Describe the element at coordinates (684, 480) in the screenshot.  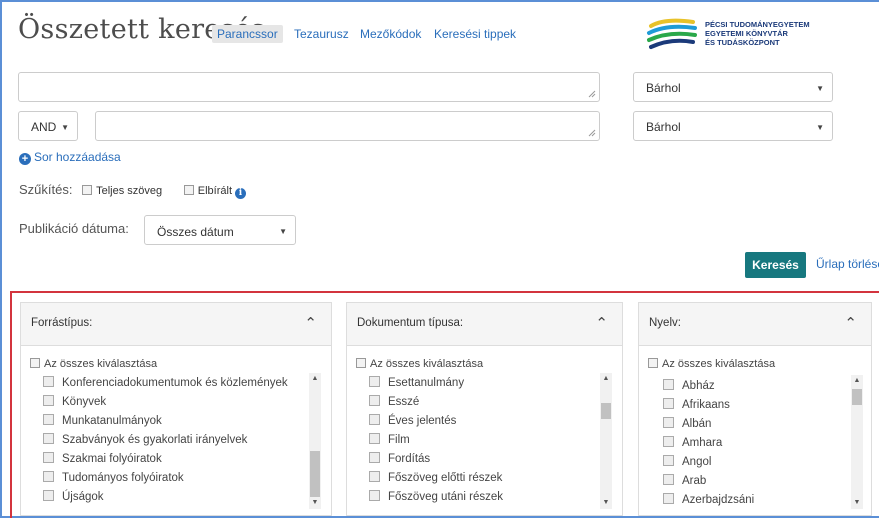
I see `list-item: Arab` at that location.